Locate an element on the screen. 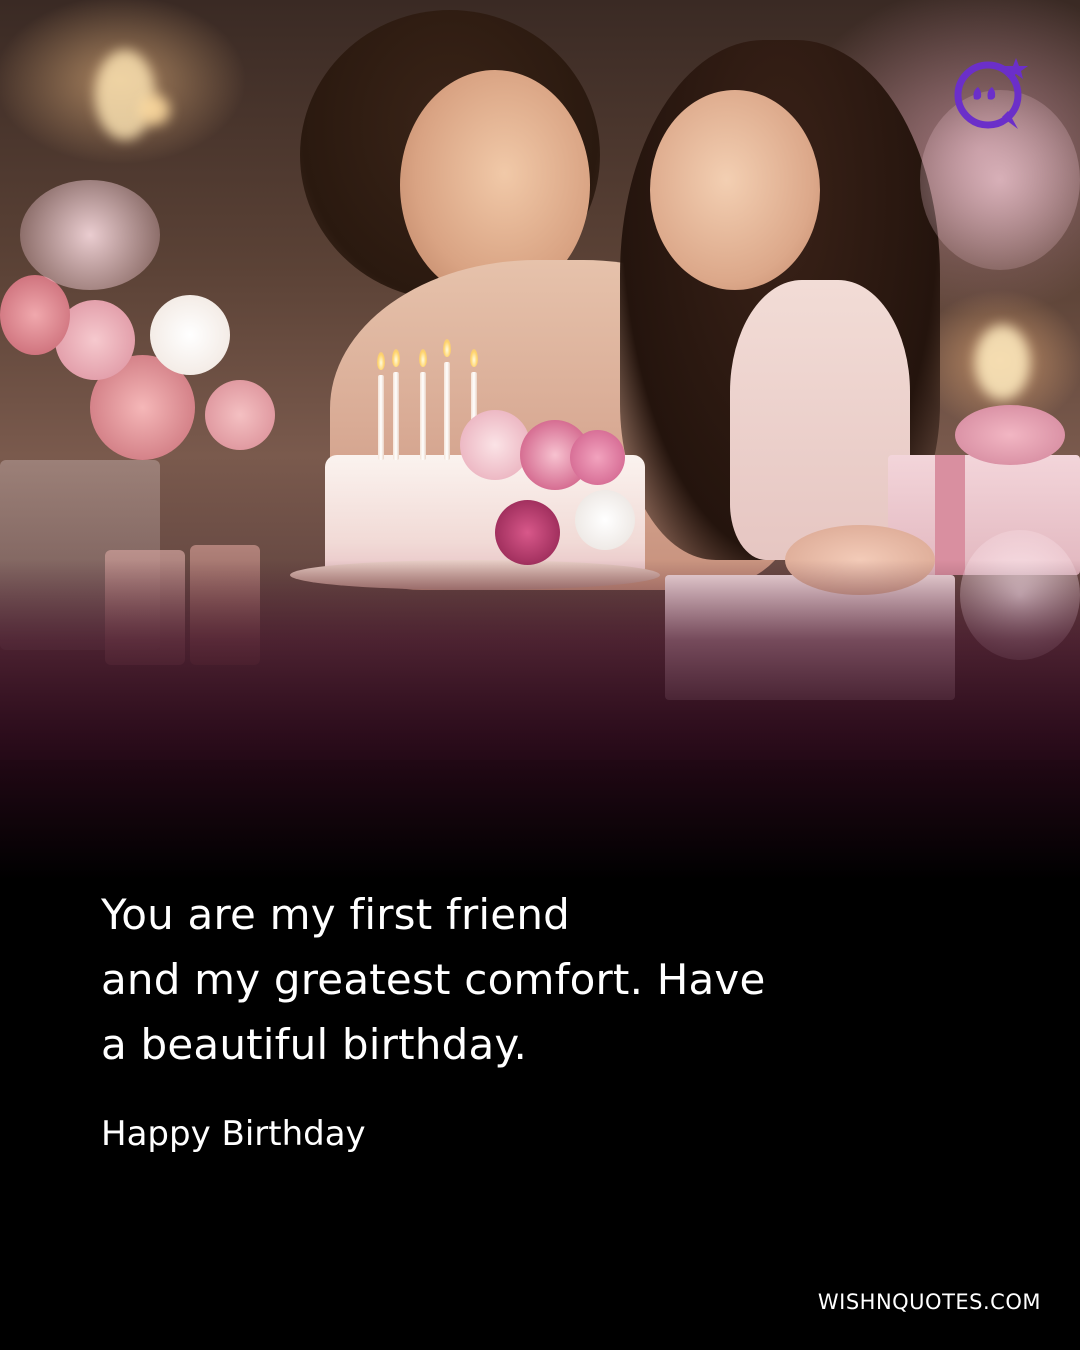  quote-line: a beautiful birthday. is located at coordinates (314, 1044).